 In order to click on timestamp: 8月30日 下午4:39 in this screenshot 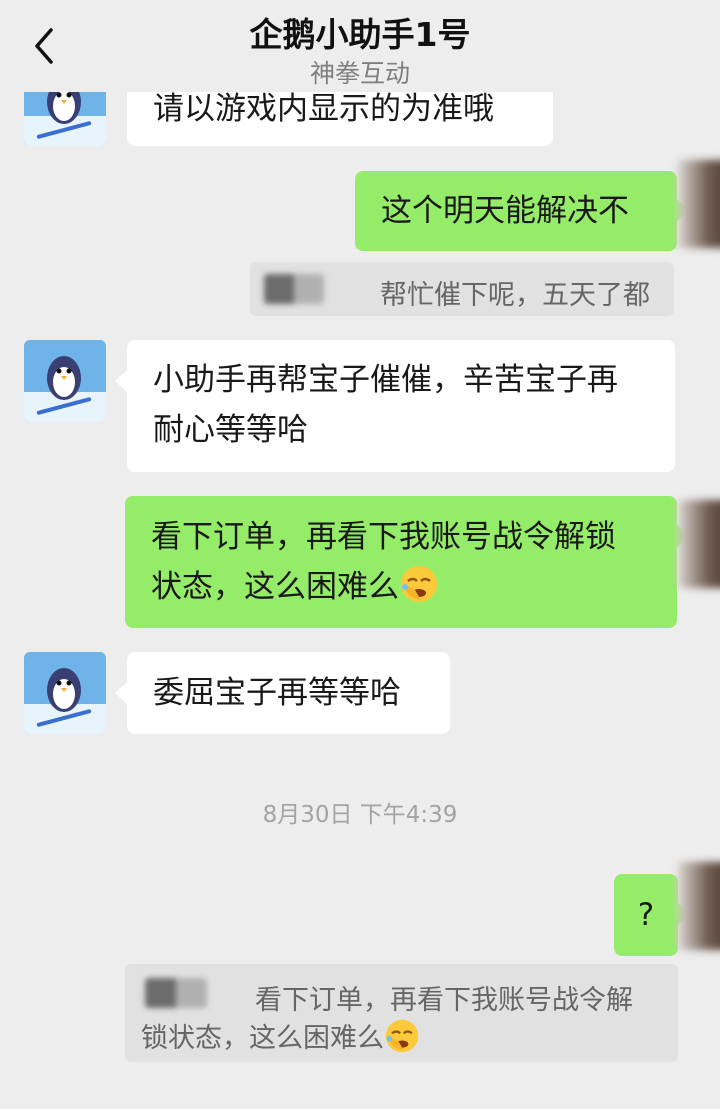, I will do `click(360, 815)`.